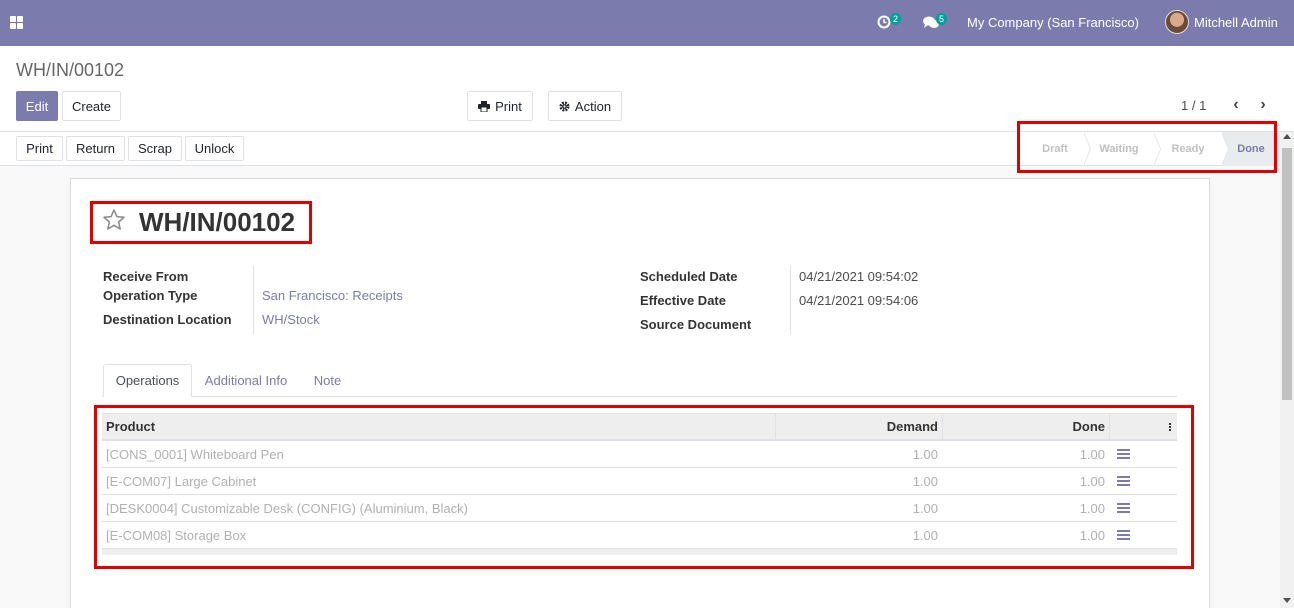 The image size is (1294, 608). What do you see at coordinates (858, 426) in the screenshot?
I see `column-header-demand: Demand` at bounding box center [858, 426].